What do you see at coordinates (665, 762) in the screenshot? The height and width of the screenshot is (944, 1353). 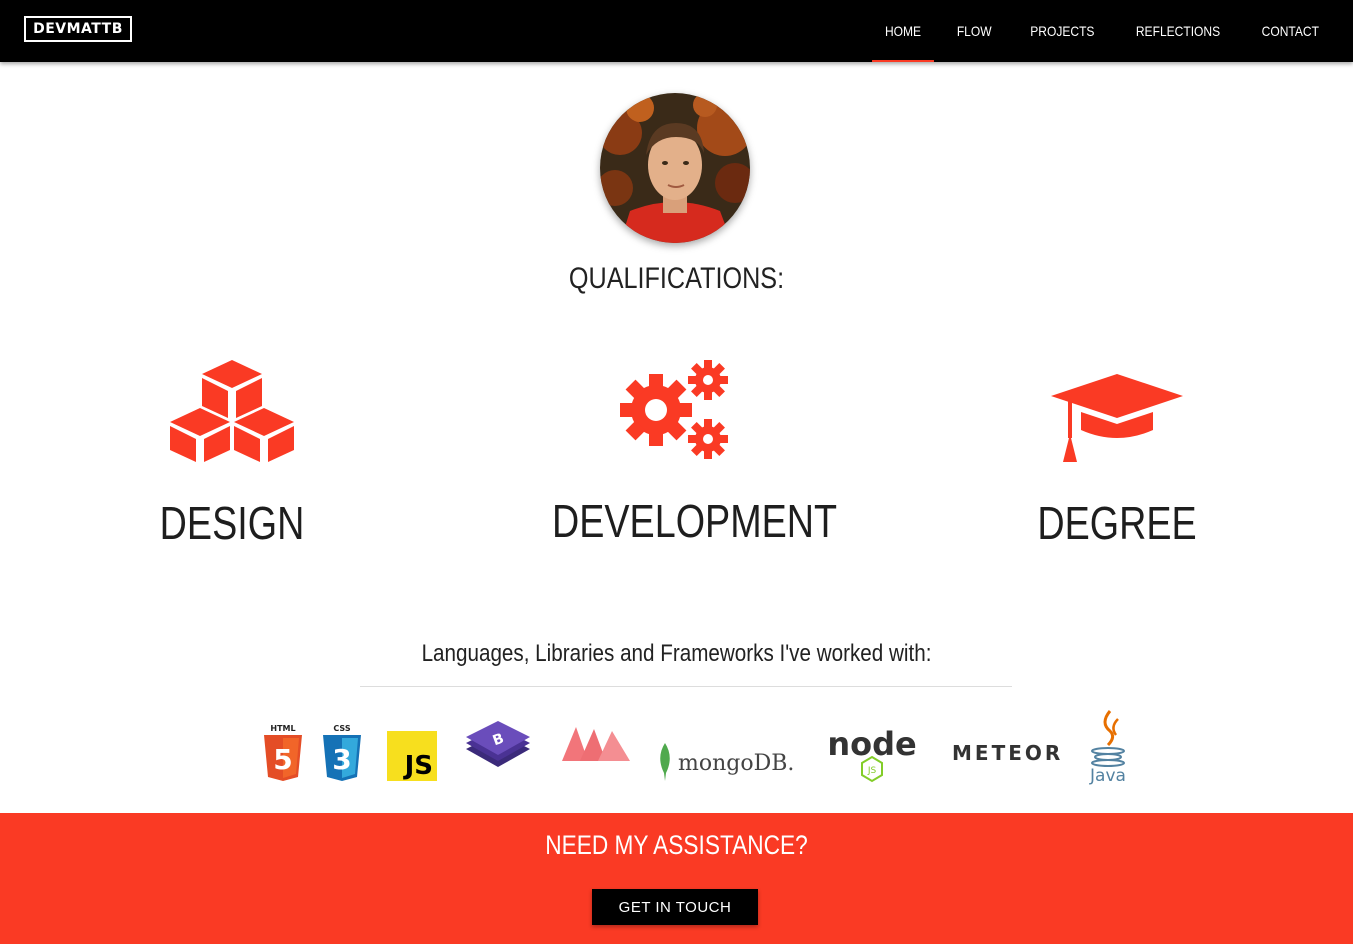 I see `mongodb-leaf-icon` at bounding box center [665, 762].